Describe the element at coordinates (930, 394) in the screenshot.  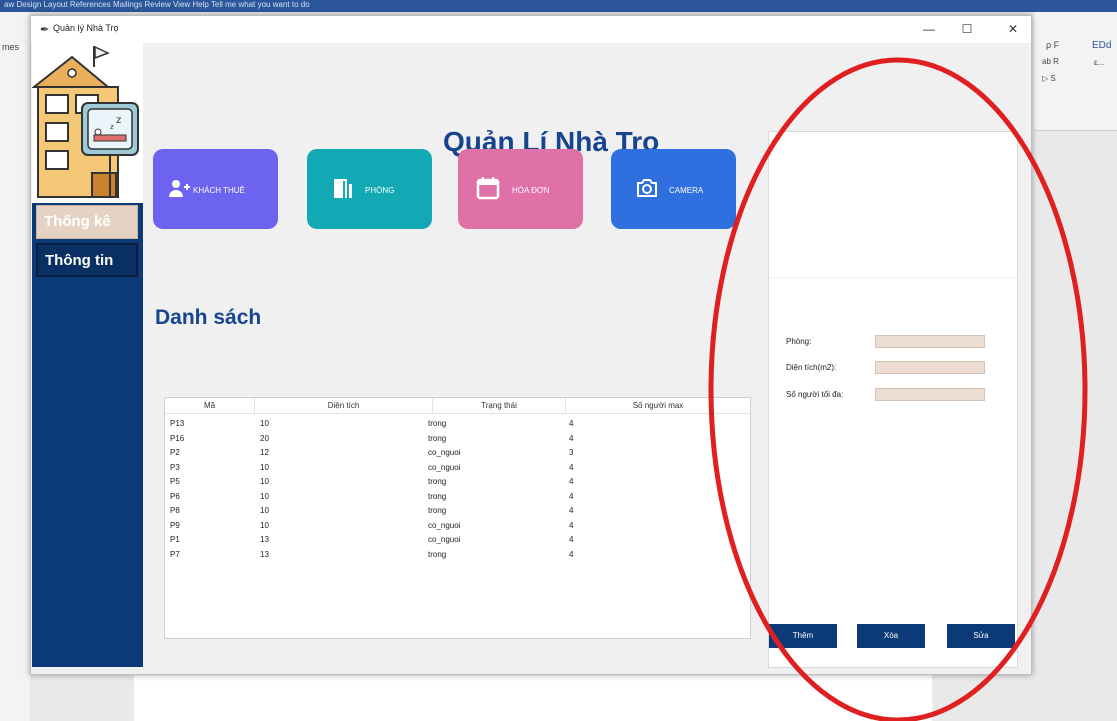
I see `max-people-input` at that location.